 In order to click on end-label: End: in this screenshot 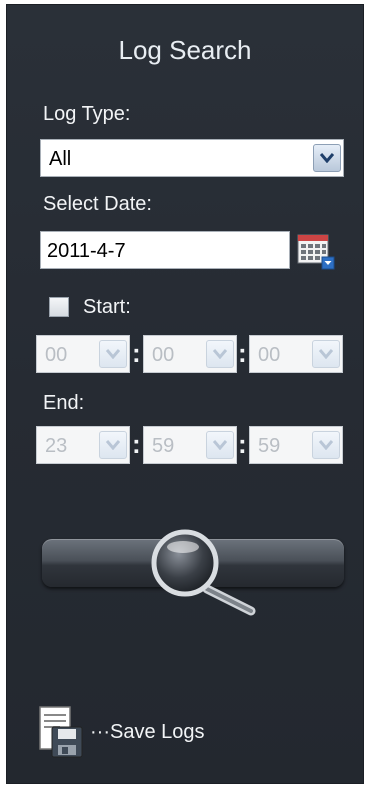, I will do `click(64, 403)`.